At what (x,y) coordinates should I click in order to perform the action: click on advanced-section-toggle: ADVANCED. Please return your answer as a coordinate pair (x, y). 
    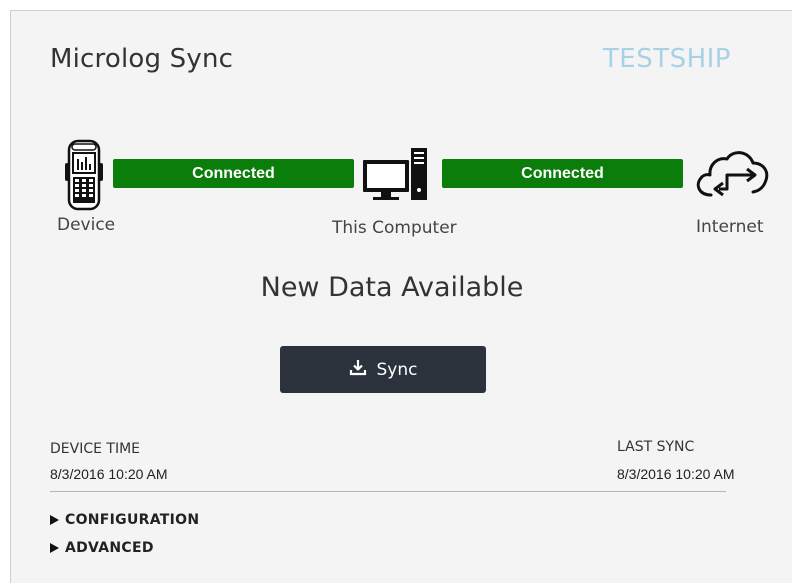
    Looking at the image, I should click on (102, 548).